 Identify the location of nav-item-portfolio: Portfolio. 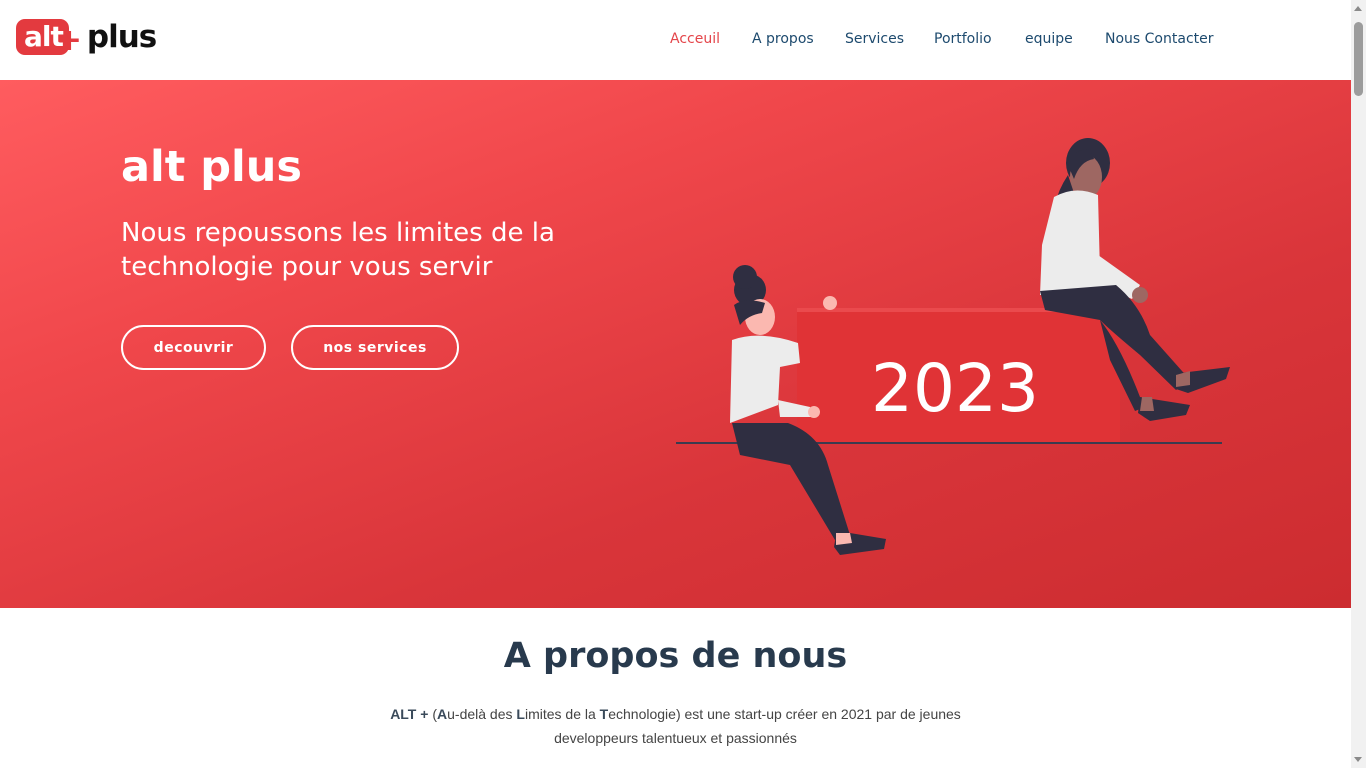
(963, 39).